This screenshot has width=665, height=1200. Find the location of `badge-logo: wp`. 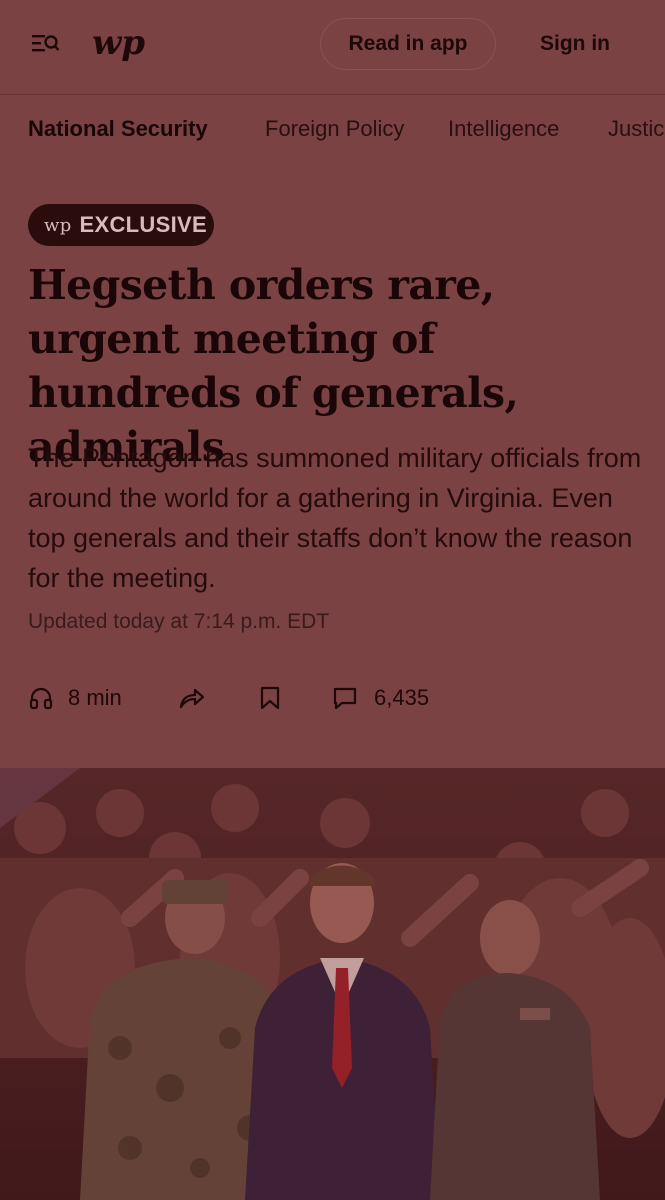

badge-logo: wp is located at coordinates (58, 225).